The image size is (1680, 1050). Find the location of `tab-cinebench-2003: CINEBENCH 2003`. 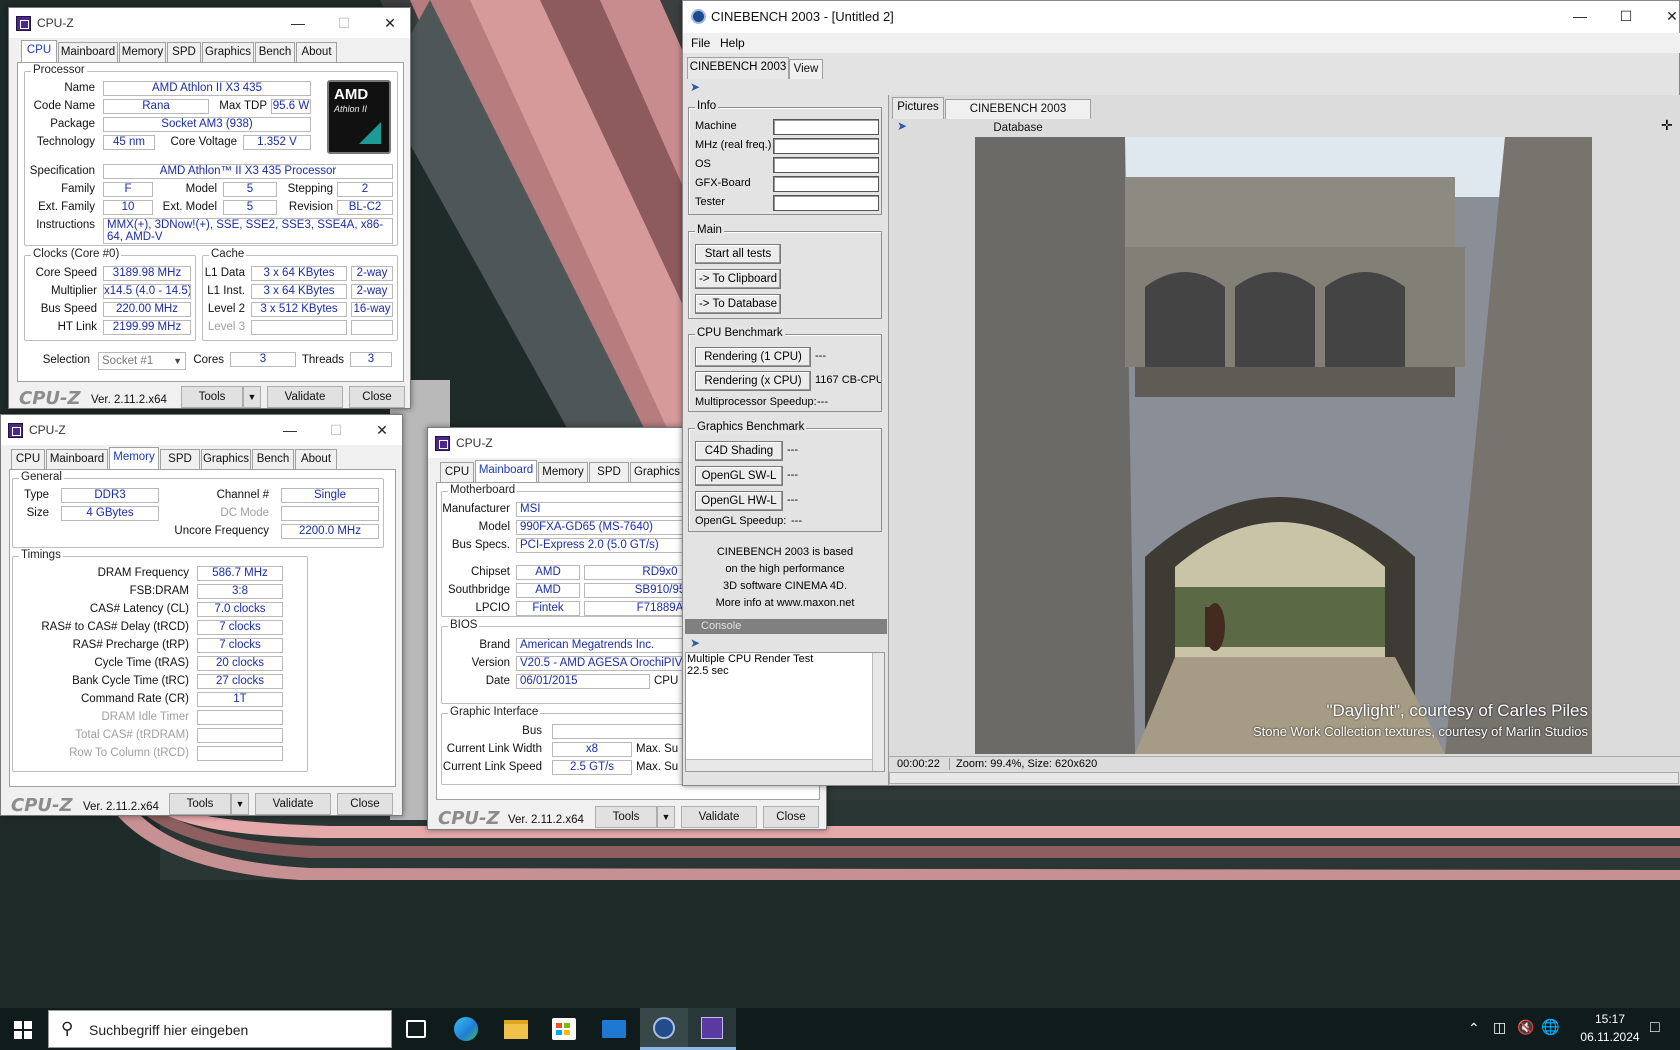

tab-cinebench-2003: CINEBENCH 2003 is located at coordinates (738, 68).